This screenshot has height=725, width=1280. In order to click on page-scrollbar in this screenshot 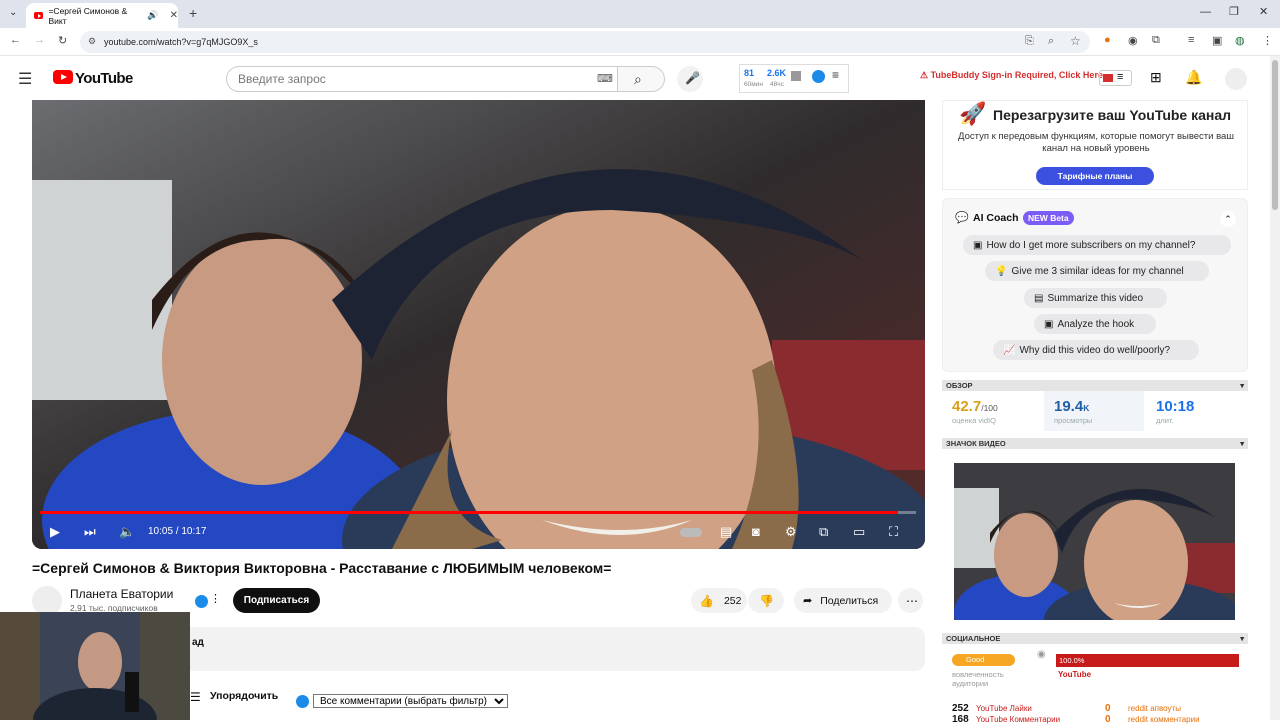, I will do `click(1275, 388)`.